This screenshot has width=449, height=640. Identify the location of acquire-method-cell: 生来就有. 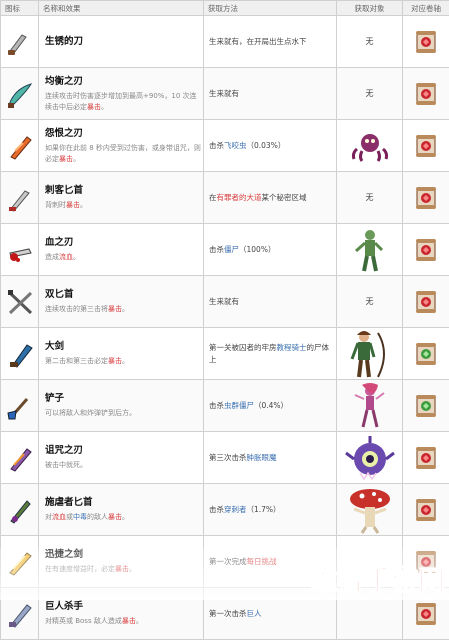
(270, 302).